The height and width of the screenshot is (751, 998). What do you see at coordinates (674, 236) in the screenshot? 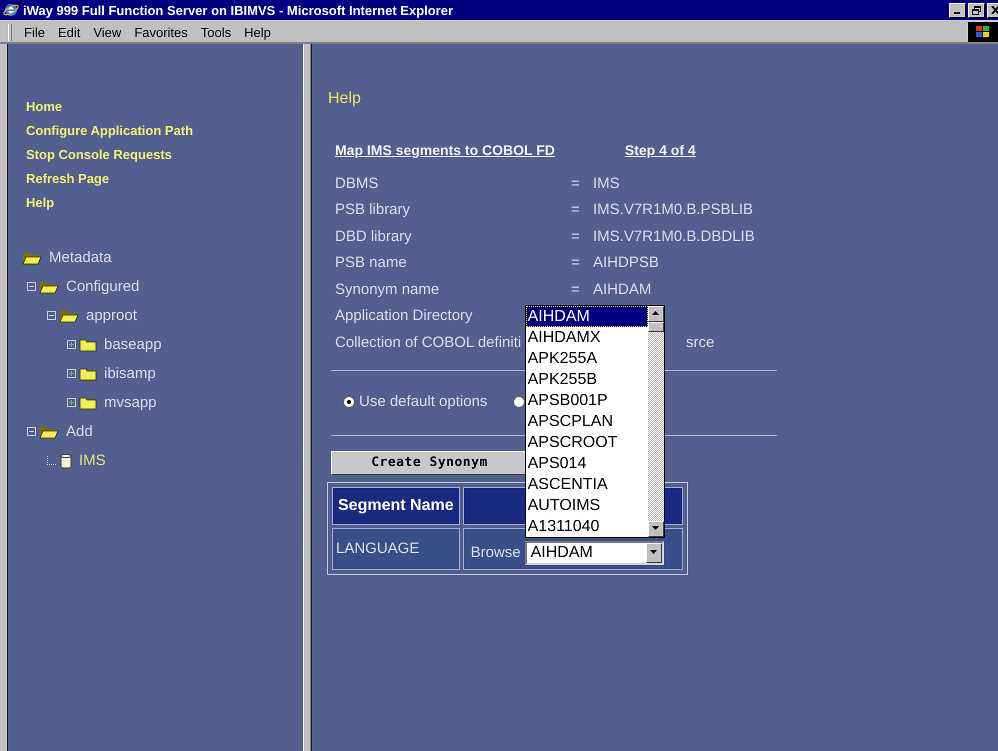
I see `field-value: IMS.V7R1M0.B.DBDLIB` at bounding box center [674, 236].